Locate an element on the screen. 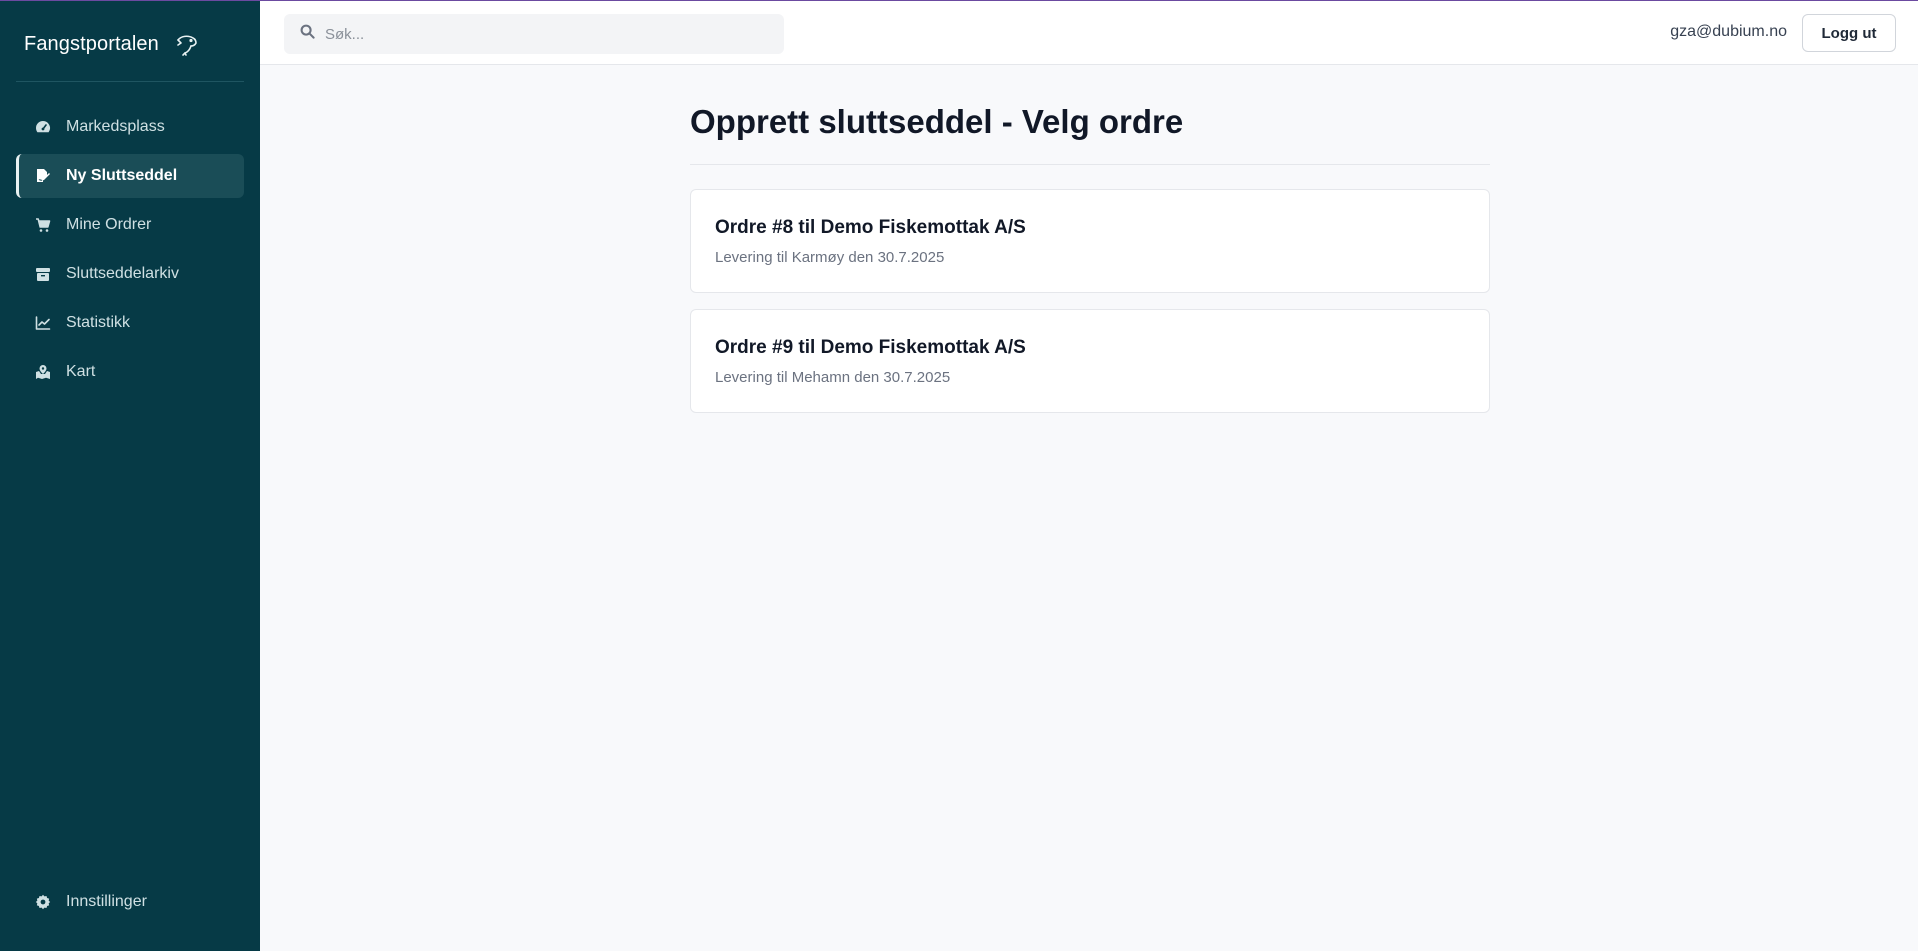  logout-button: Logg ut is located at coordinates (1849, 33).